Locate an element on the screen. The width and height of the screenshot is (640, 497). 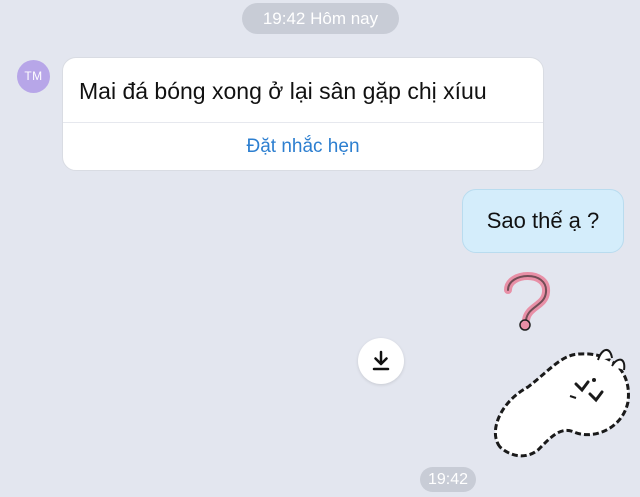
question-mark-icon is located at coordinates (527, 298).